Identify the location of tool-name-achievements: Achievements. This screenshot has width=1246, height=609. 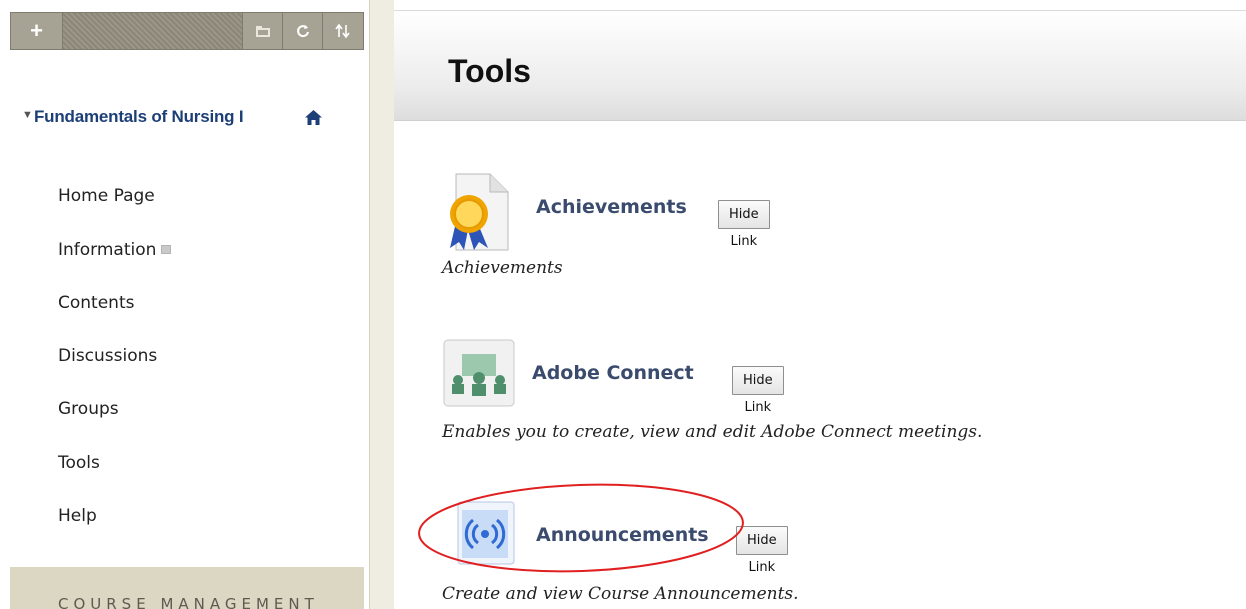
(611, 207).